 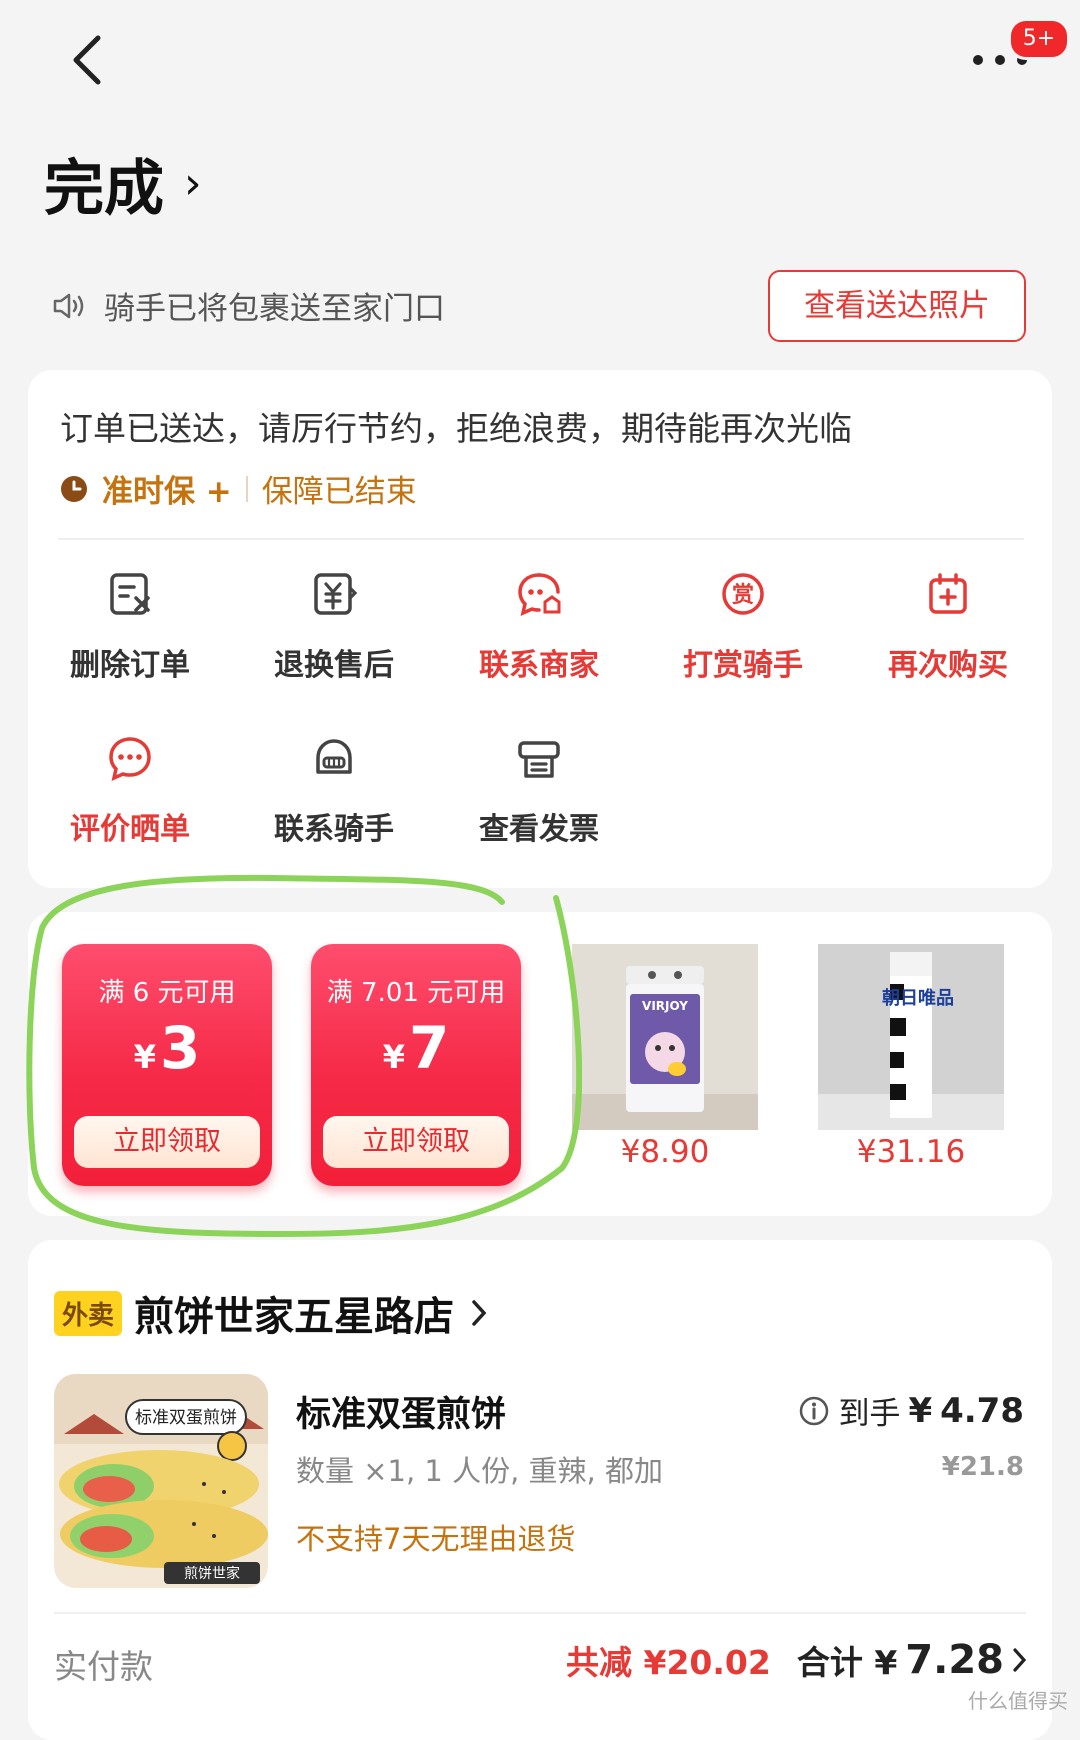 I want to click on info-icon, so click(x=814, y=1411).